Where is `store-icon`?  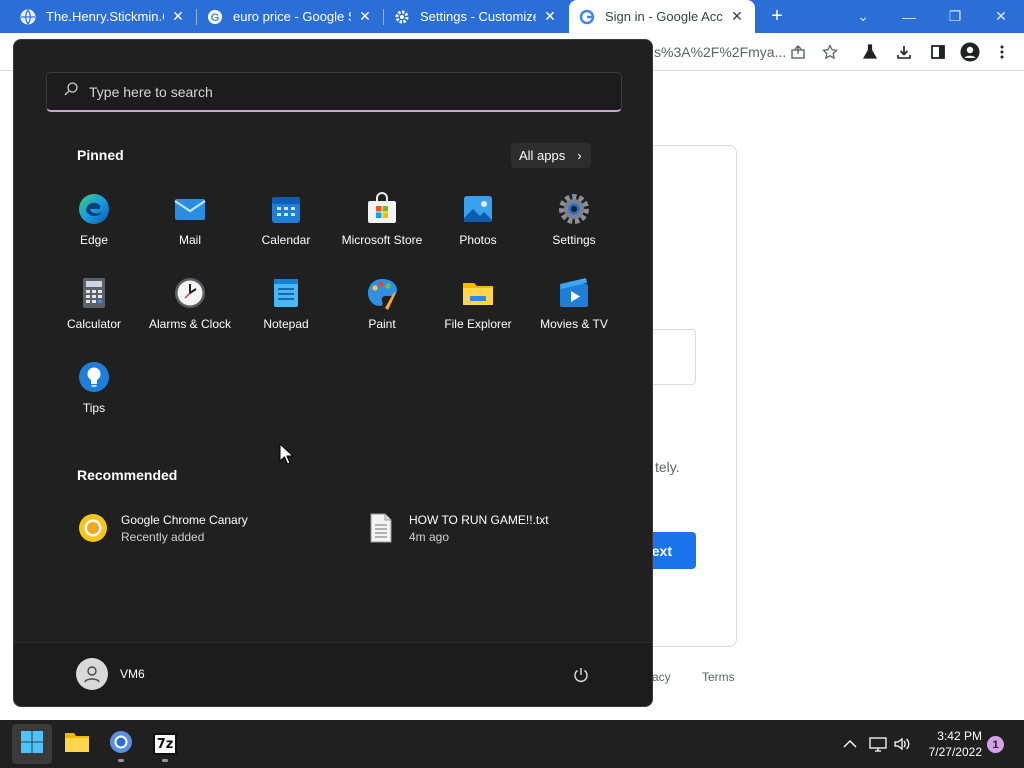 store-icon is located at coordinates (382, 209).